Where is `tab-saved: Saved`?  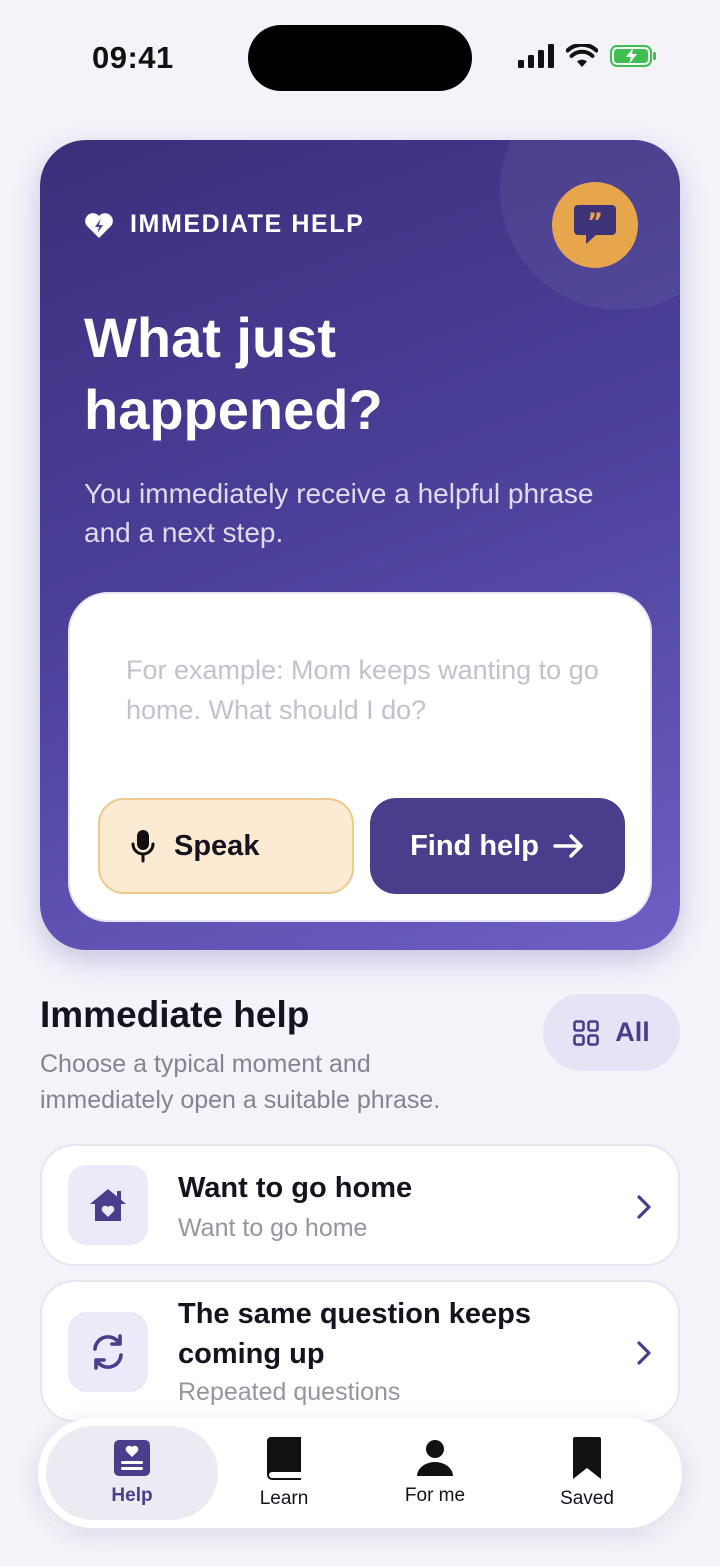 tab-saved: Saved is located at coordinates (587, 1473).